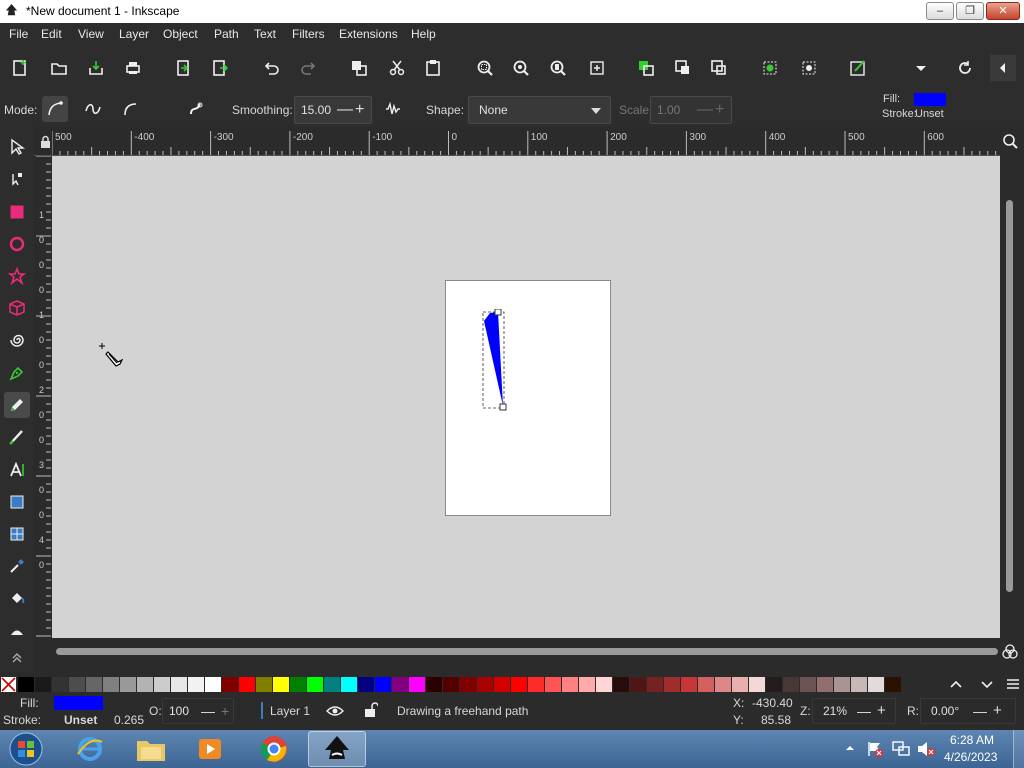 Image resolution: width=1024 pixels, height=768 pixels. Describe the element at coordinates (854, 711) in the screenshot. I see `zoom-spinbox: 21% — +` at that location.